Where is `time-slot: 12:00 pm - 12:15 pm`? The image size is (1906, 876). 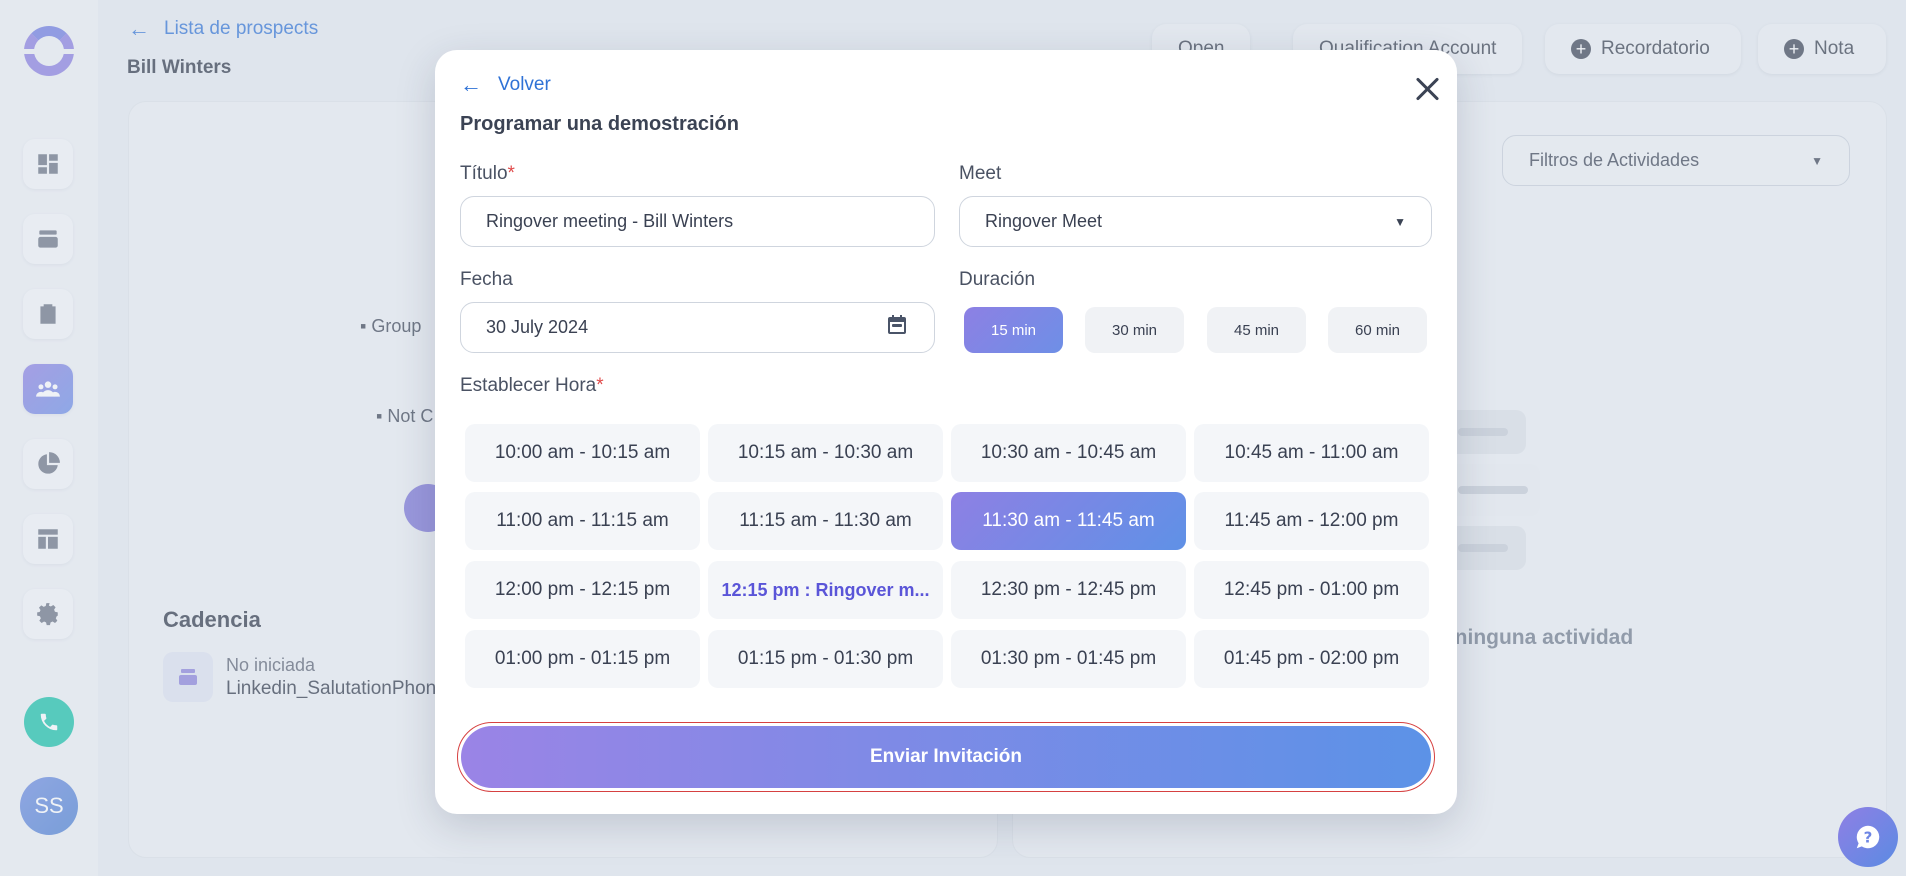 time-slot: 12:00 pm - 12:15 pm is located at coordinates (582, 590).